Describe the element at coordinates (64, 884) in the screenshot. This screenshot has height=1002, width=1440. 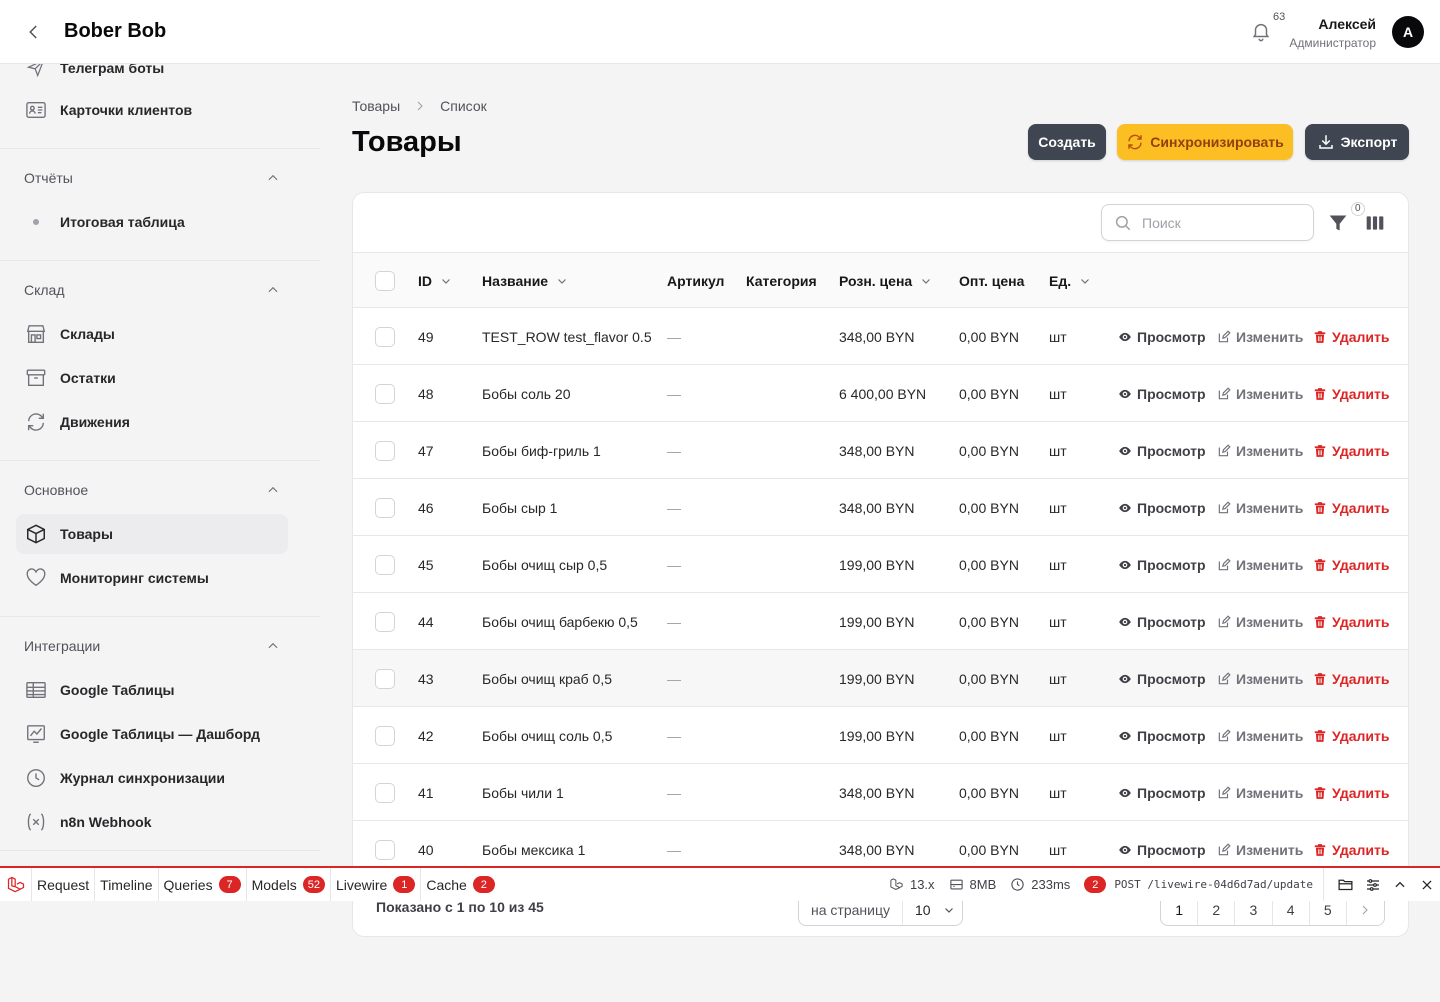
I see `debug-tab-request: Request` at that location.